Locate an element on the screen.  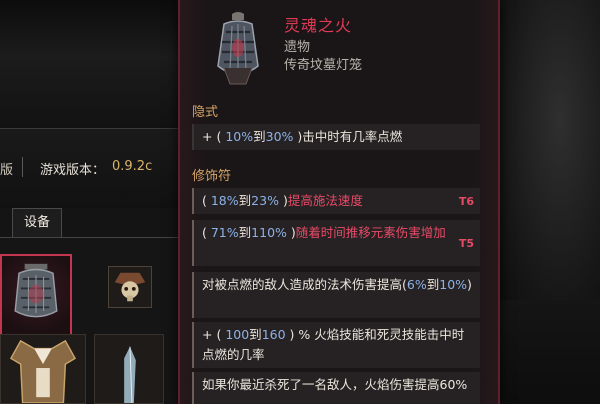
skull-relic-icon is located at coordinates (130, 287).